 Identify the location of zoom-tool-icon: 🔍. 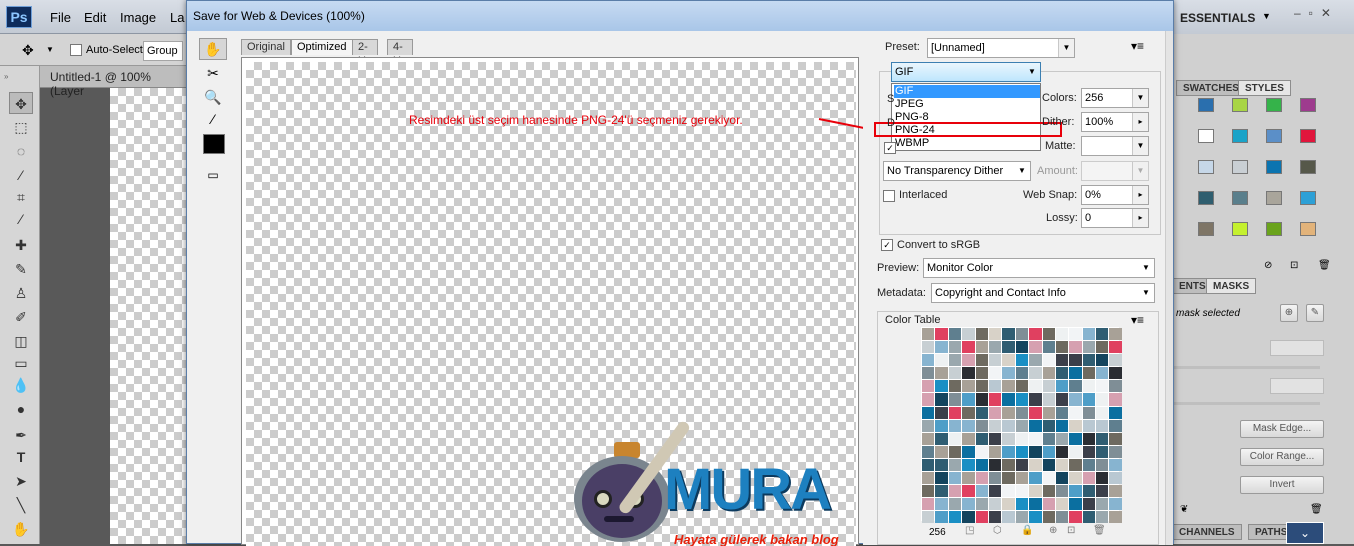
(213, 97).